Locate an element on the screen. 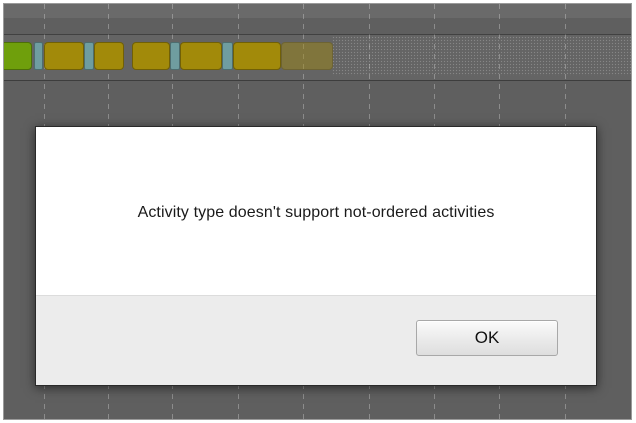 The width and height of the screenshot is (636, 423). timeline-header is located at coordinates (317, 11).